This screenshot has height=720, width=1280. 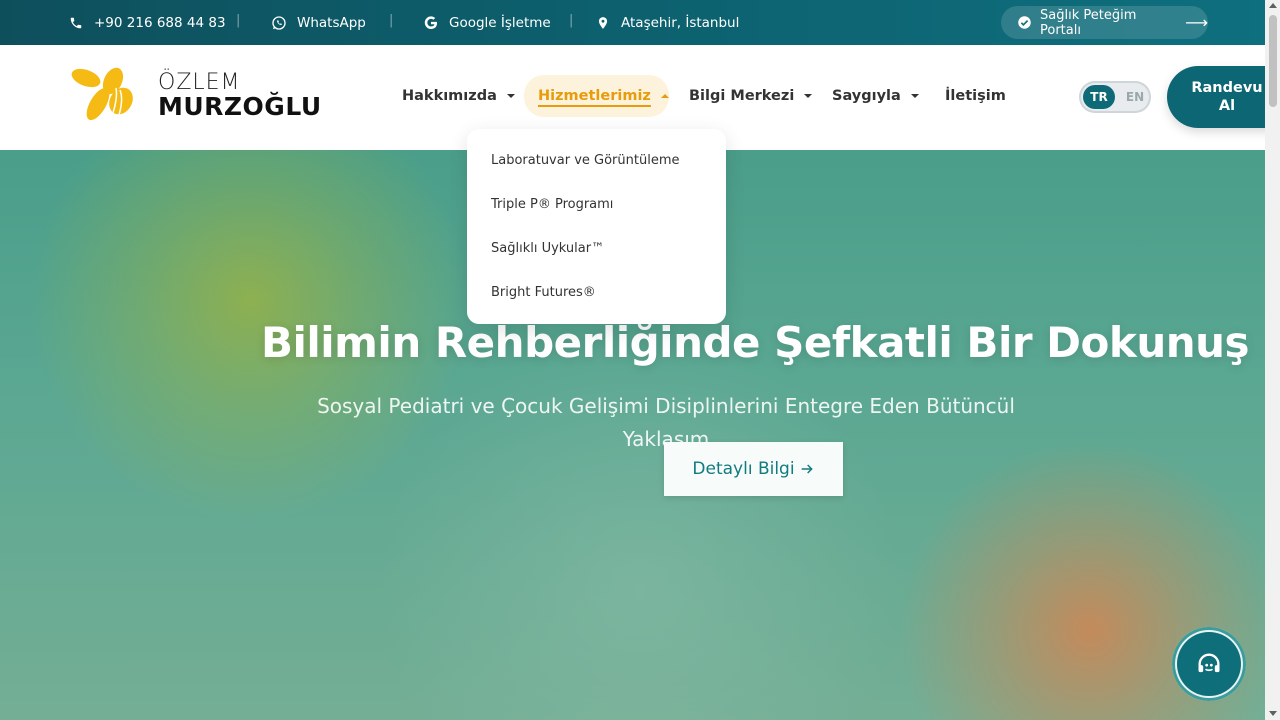 I want to click on page-scrollbar, so click(x=1272, y=360).